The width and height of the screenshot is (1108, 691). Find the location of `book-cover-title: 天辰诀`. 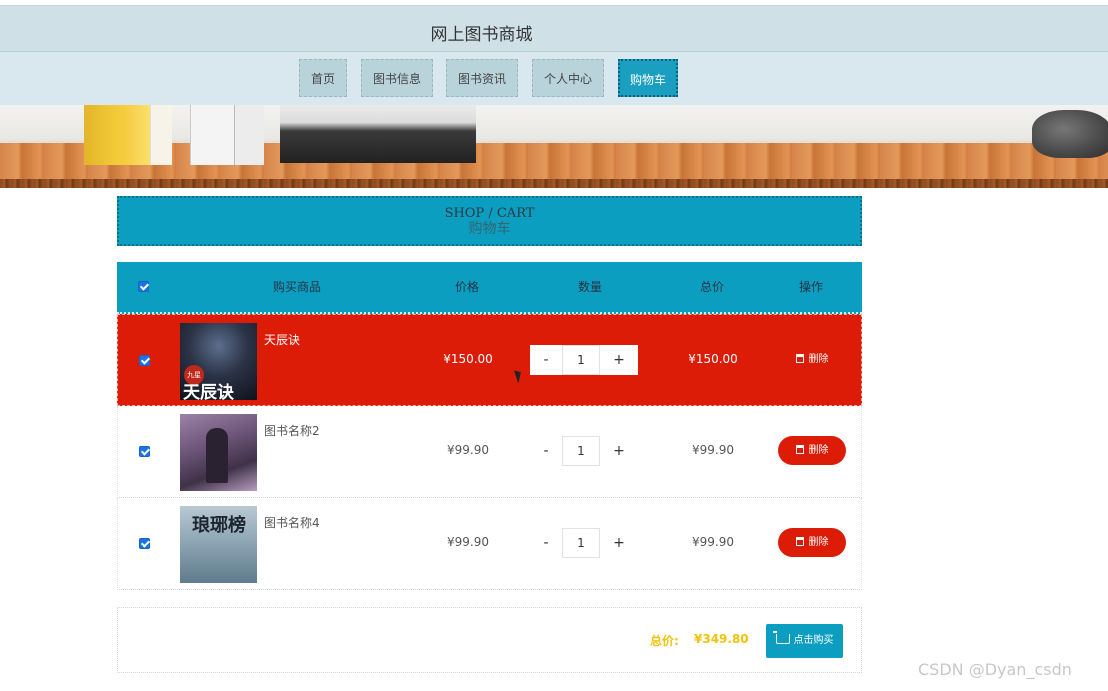

book-cover-title: 天辰诀 is located at coordinates (208, 391).